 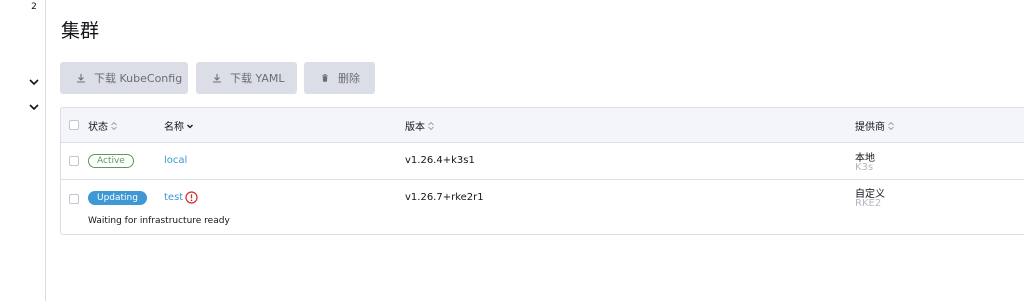 What do you see at coordinates (98, 127) in the screenshot?
I see `column-header-state-label: 状态` at bounding box center [98, 127].